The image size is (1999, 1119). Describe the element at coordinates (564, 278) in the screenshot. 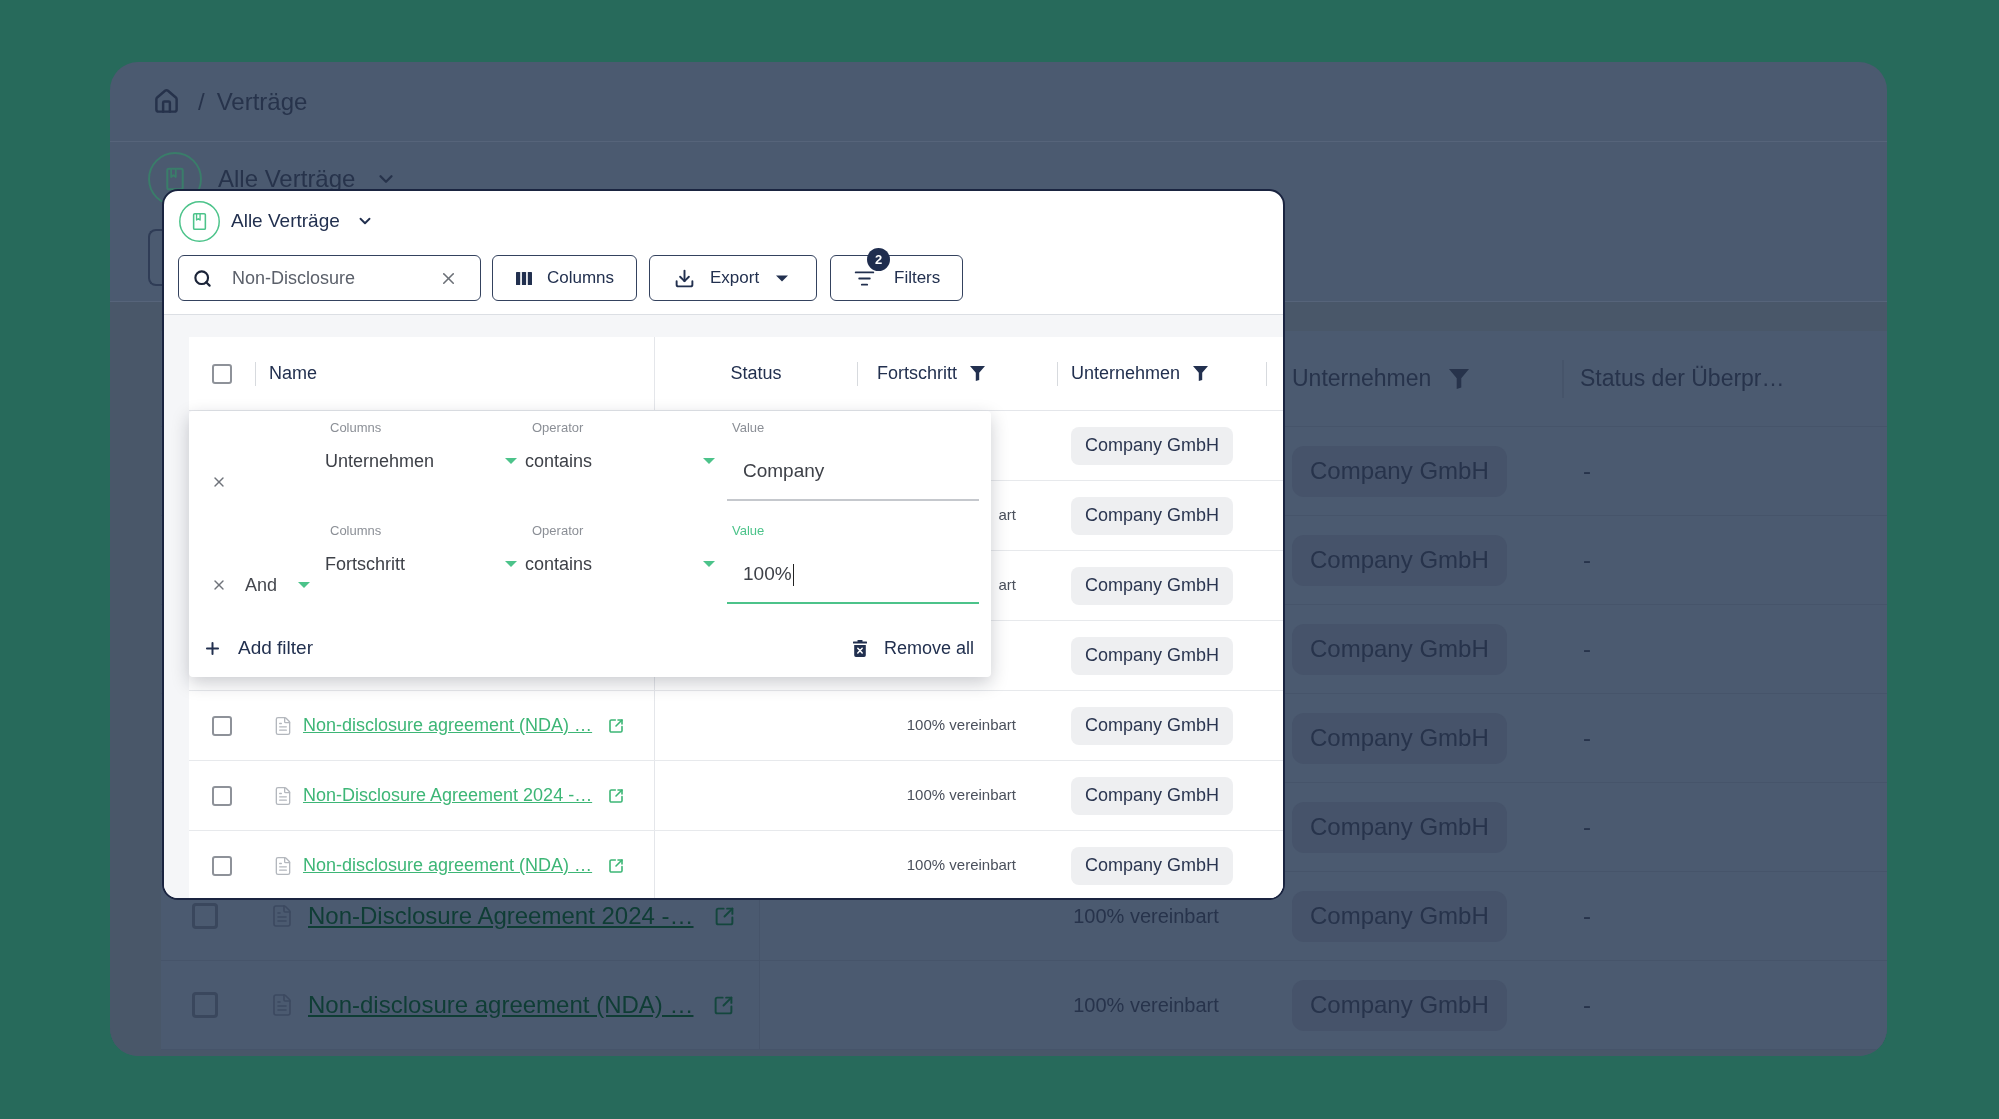

I see `columns-button: Columns` at that location.